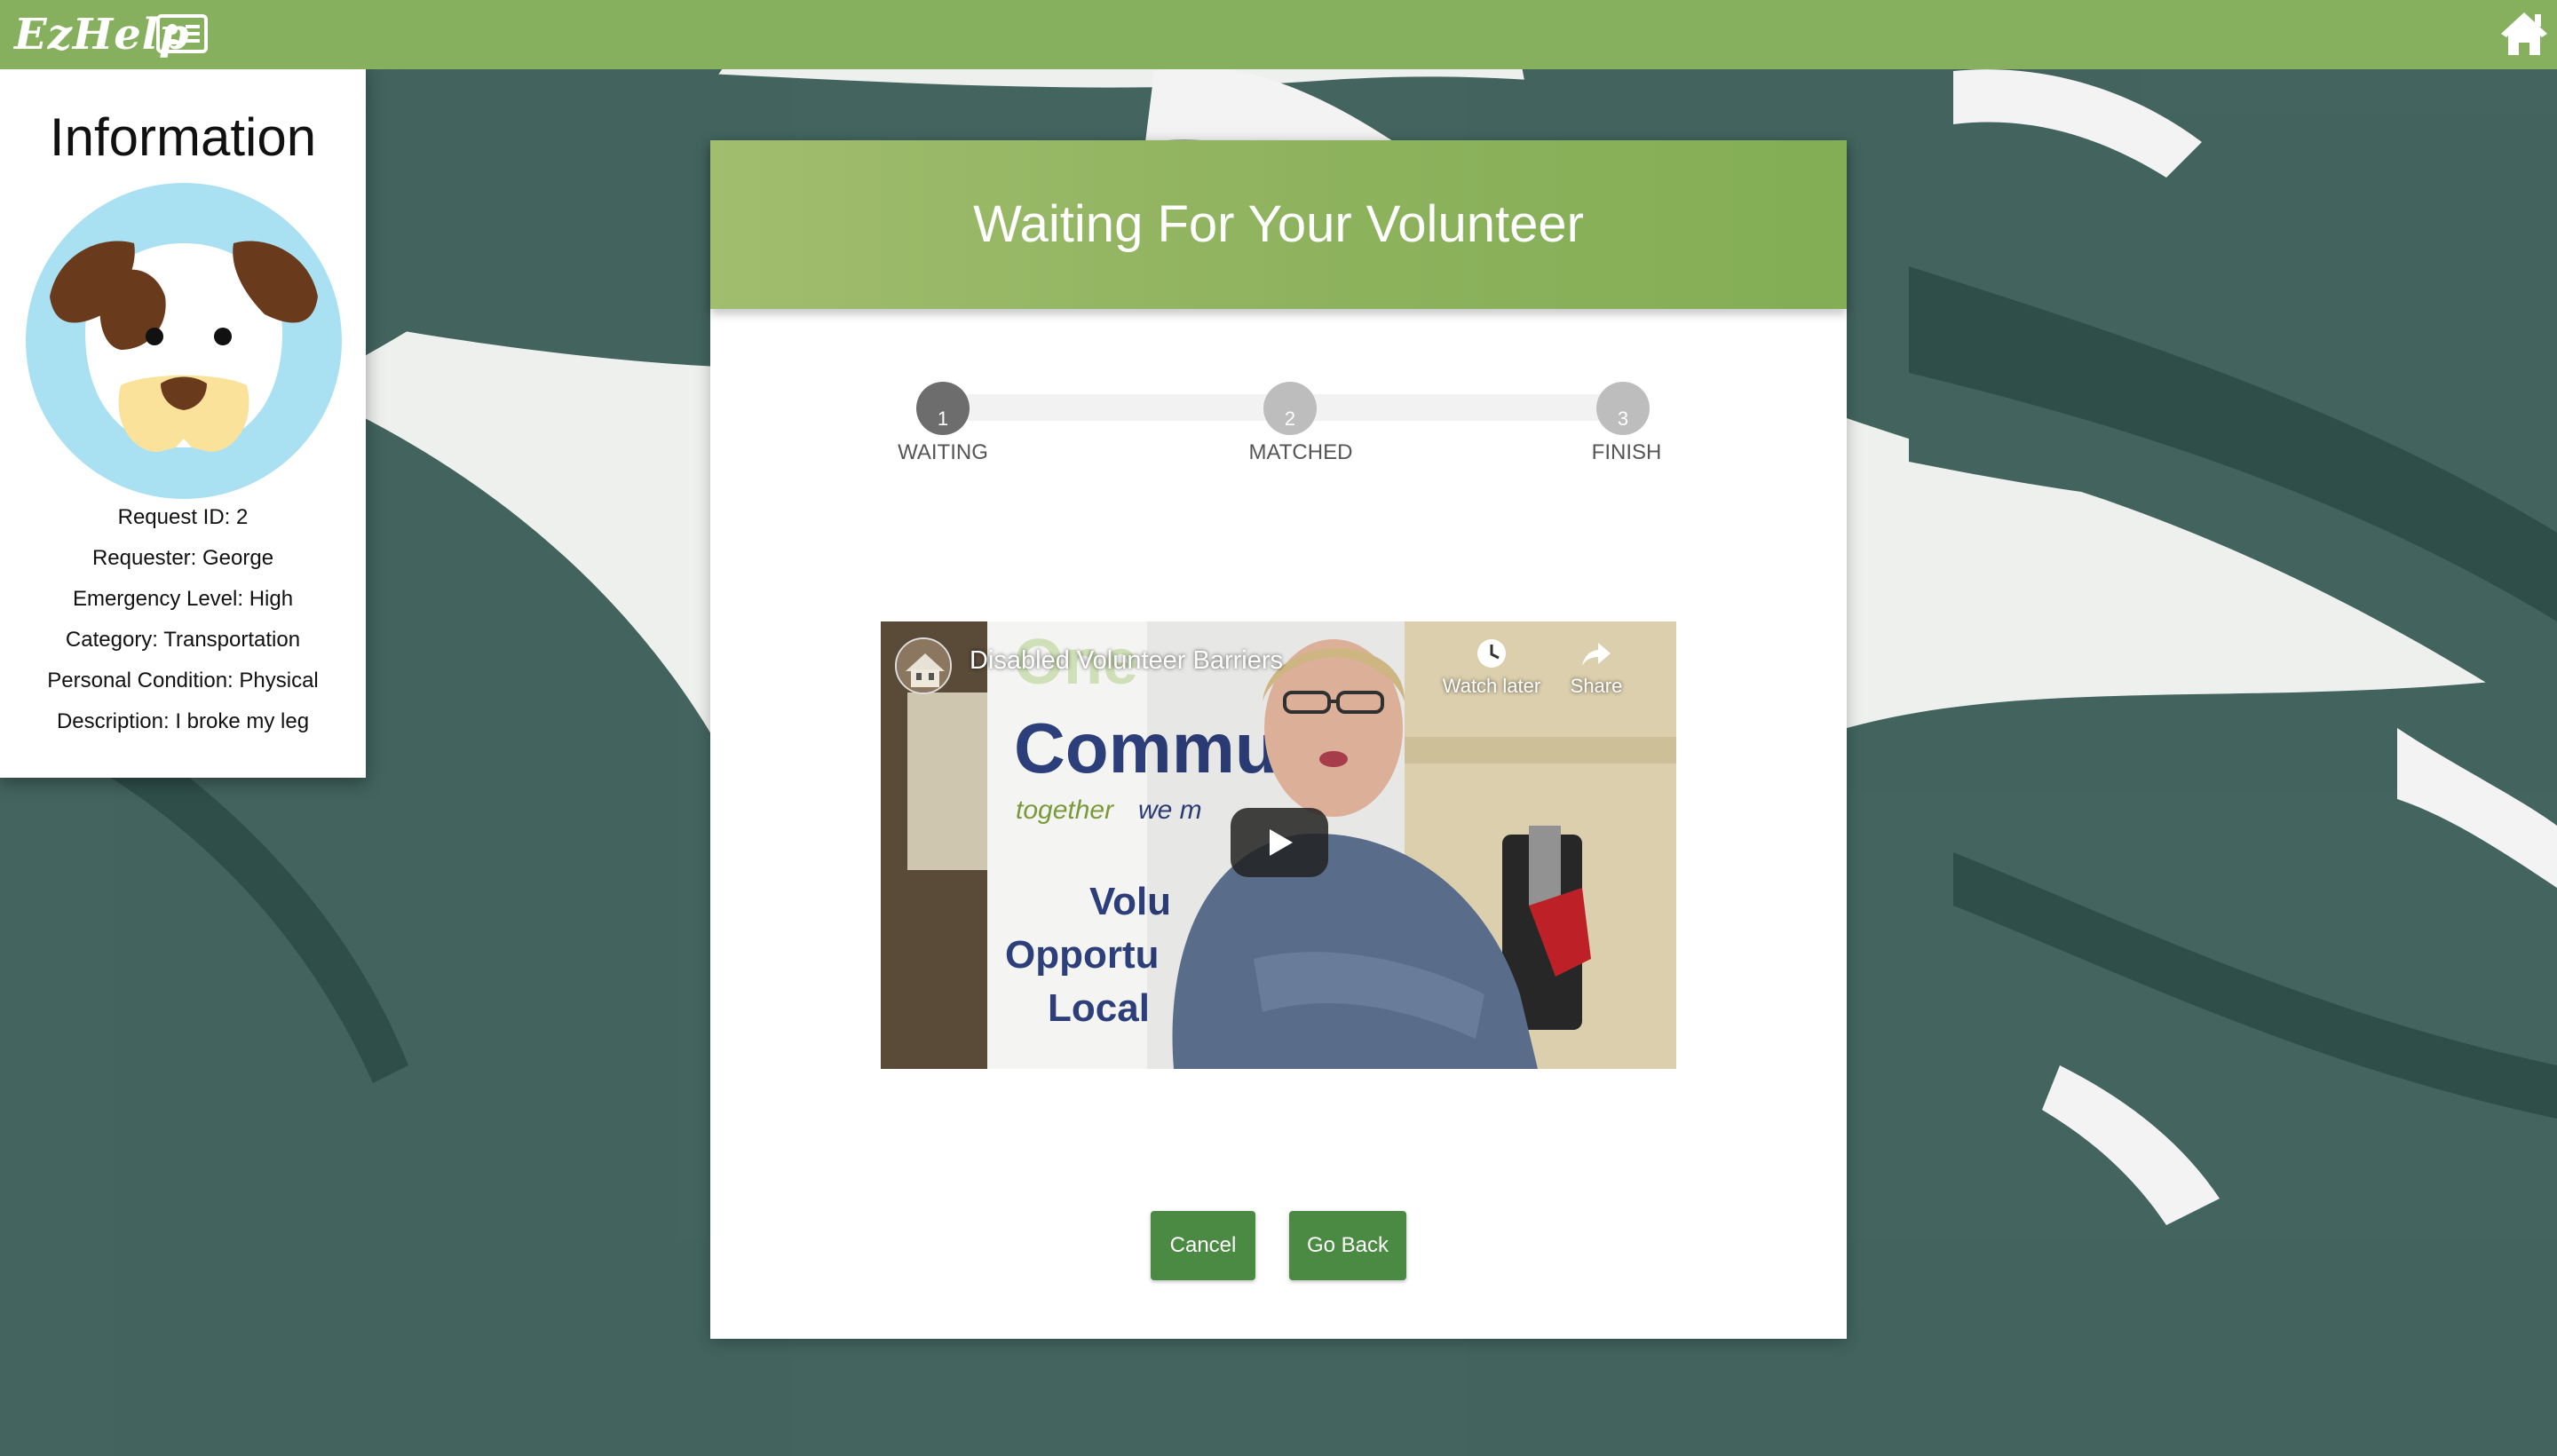  What do you see at coordinates (1347, 1245) in the screenshot?
I see `go-back-button: Go Back` at bounding box center [1347, 1245].